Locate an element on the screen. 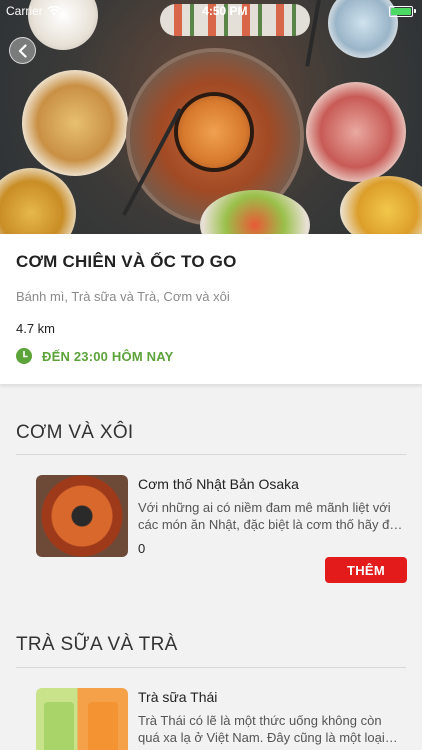 The height and width of the screenshot is (750, 422). clock-time: 4:50 PM is located at coordinates (225, 11).